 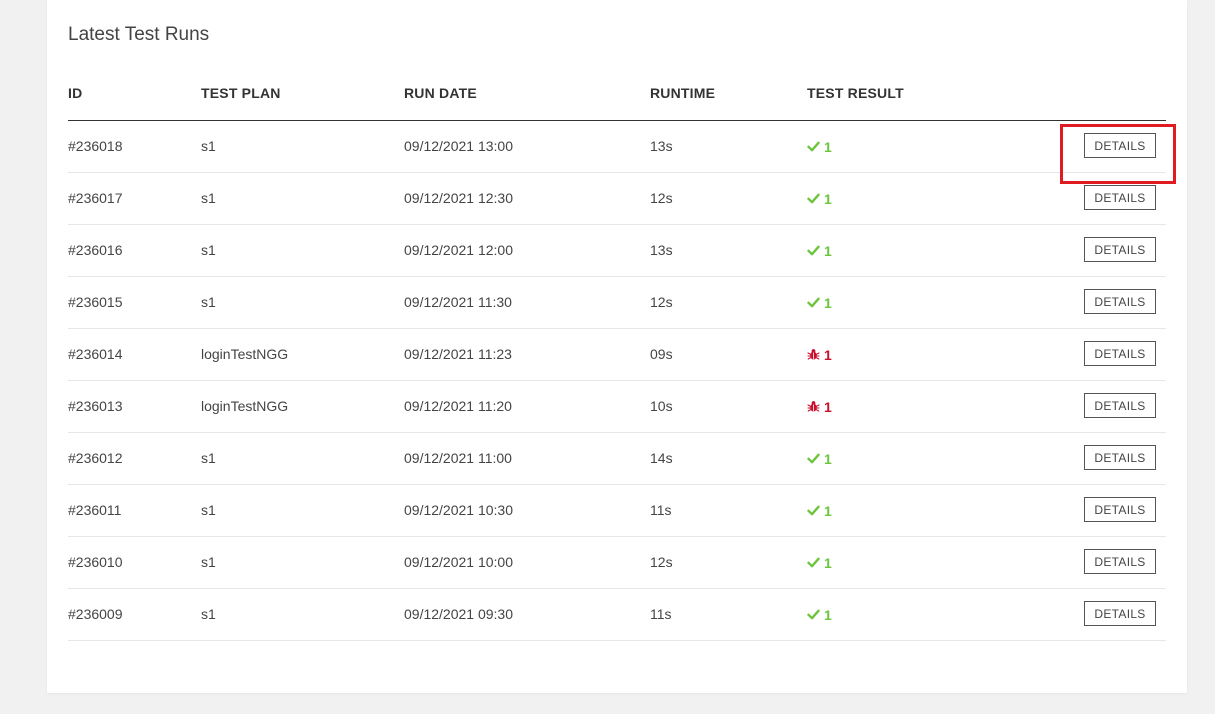 What do you see at coordinates (95, 250) in the screenshot?
I see `run-id: #236016` at bounding box center [95, 250].